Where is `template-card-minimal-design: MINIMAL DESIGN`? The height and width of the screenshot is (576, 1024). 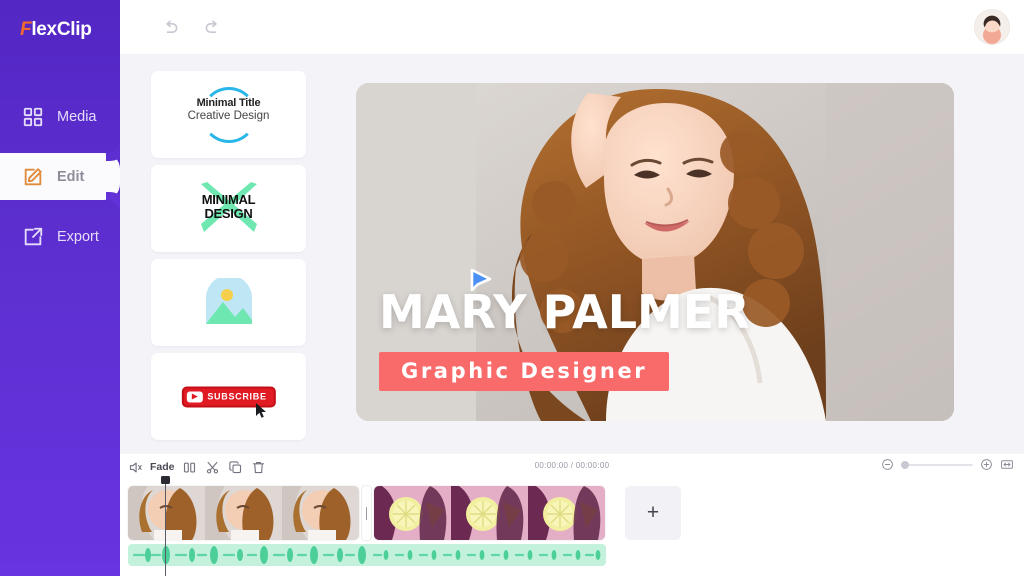
template-card-minimal-design: MINIMAL DESIGN is located at coordinates (228, 208).